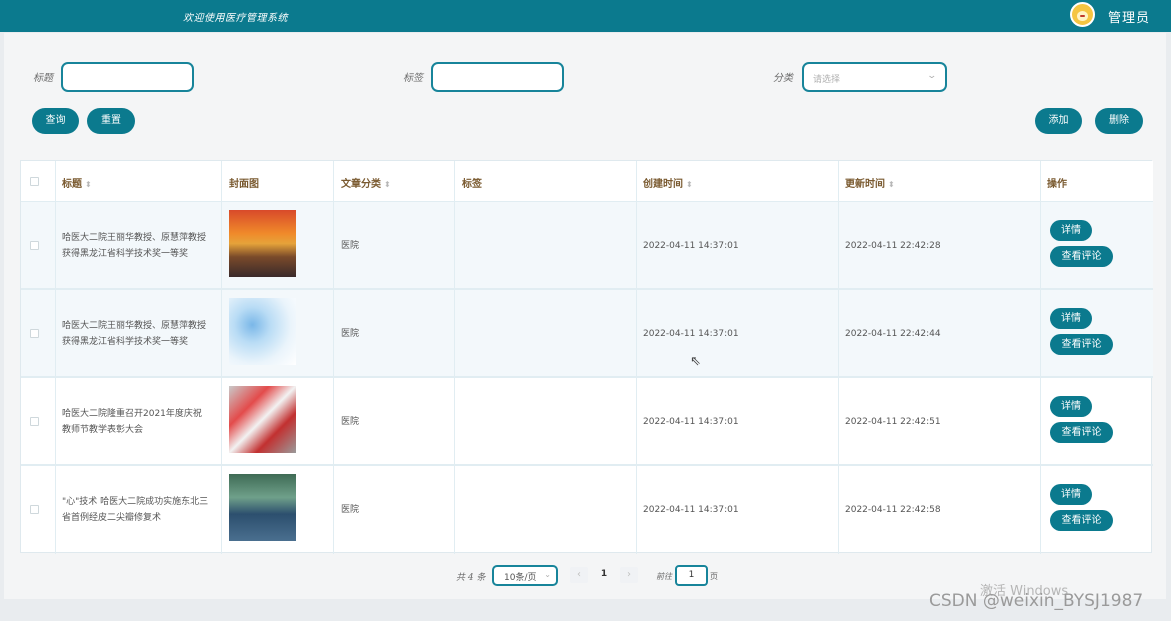 This screenshot has height=621, width=1171. What do you see at coordinates (77, 182) in the screenshot?
I see `column-header-title: 标题 ⬍` at bounding box center [77, 182].